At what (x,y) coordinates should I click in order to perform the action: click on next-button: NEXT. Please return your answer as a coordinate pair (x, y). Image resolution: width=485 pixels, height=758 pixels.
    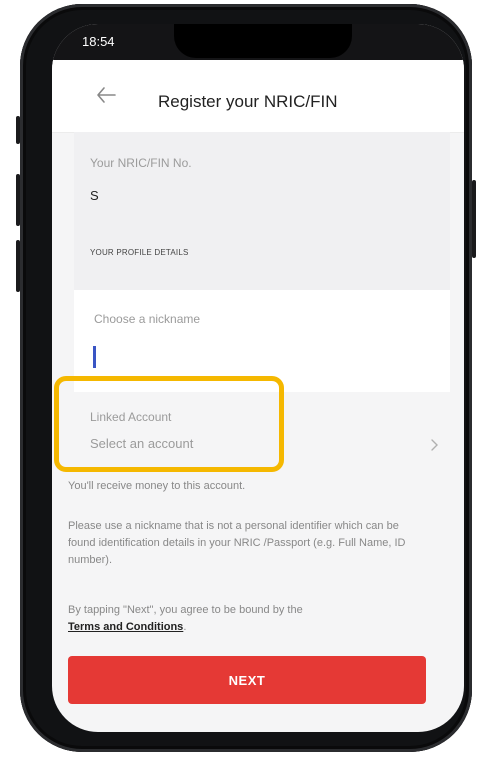
    Looking at the image, I should click on (247, 680).